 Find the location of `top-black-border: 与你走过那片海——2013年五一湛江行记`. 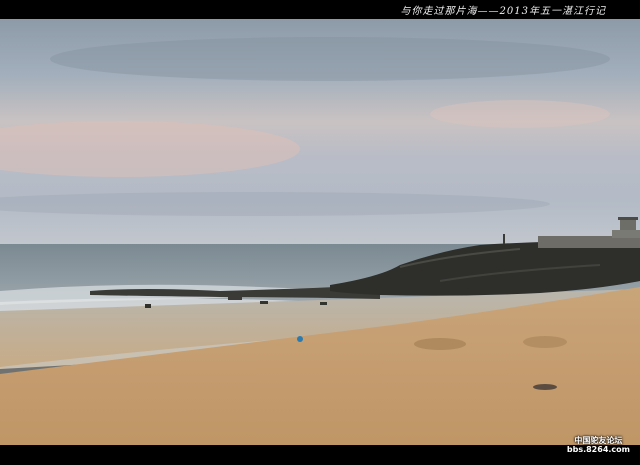

top-black-border: 与你走过那片海——2013年五一湛江行记 is located at coordinates (320, 9).